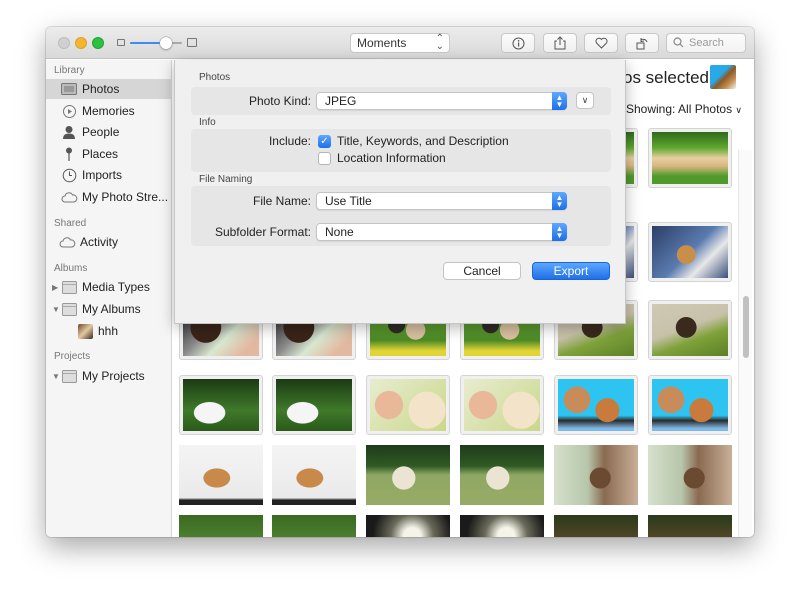 This screenshot has width=800, height=603. What do you see at coordinates (739, 110) in the screenshot?
I see `chevron-down-icon: ∨` at bounding box center [739, 110].